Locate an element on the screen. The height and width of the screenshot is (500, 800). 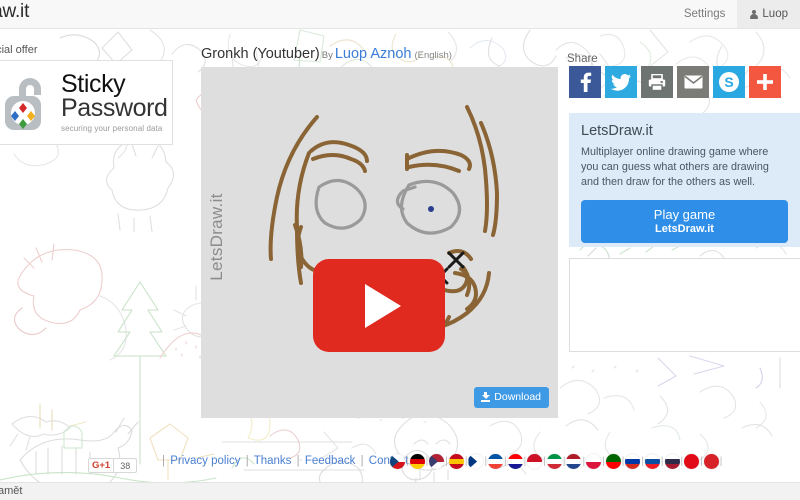
ad-title-line2: Password is located at coordinates (114, 108).